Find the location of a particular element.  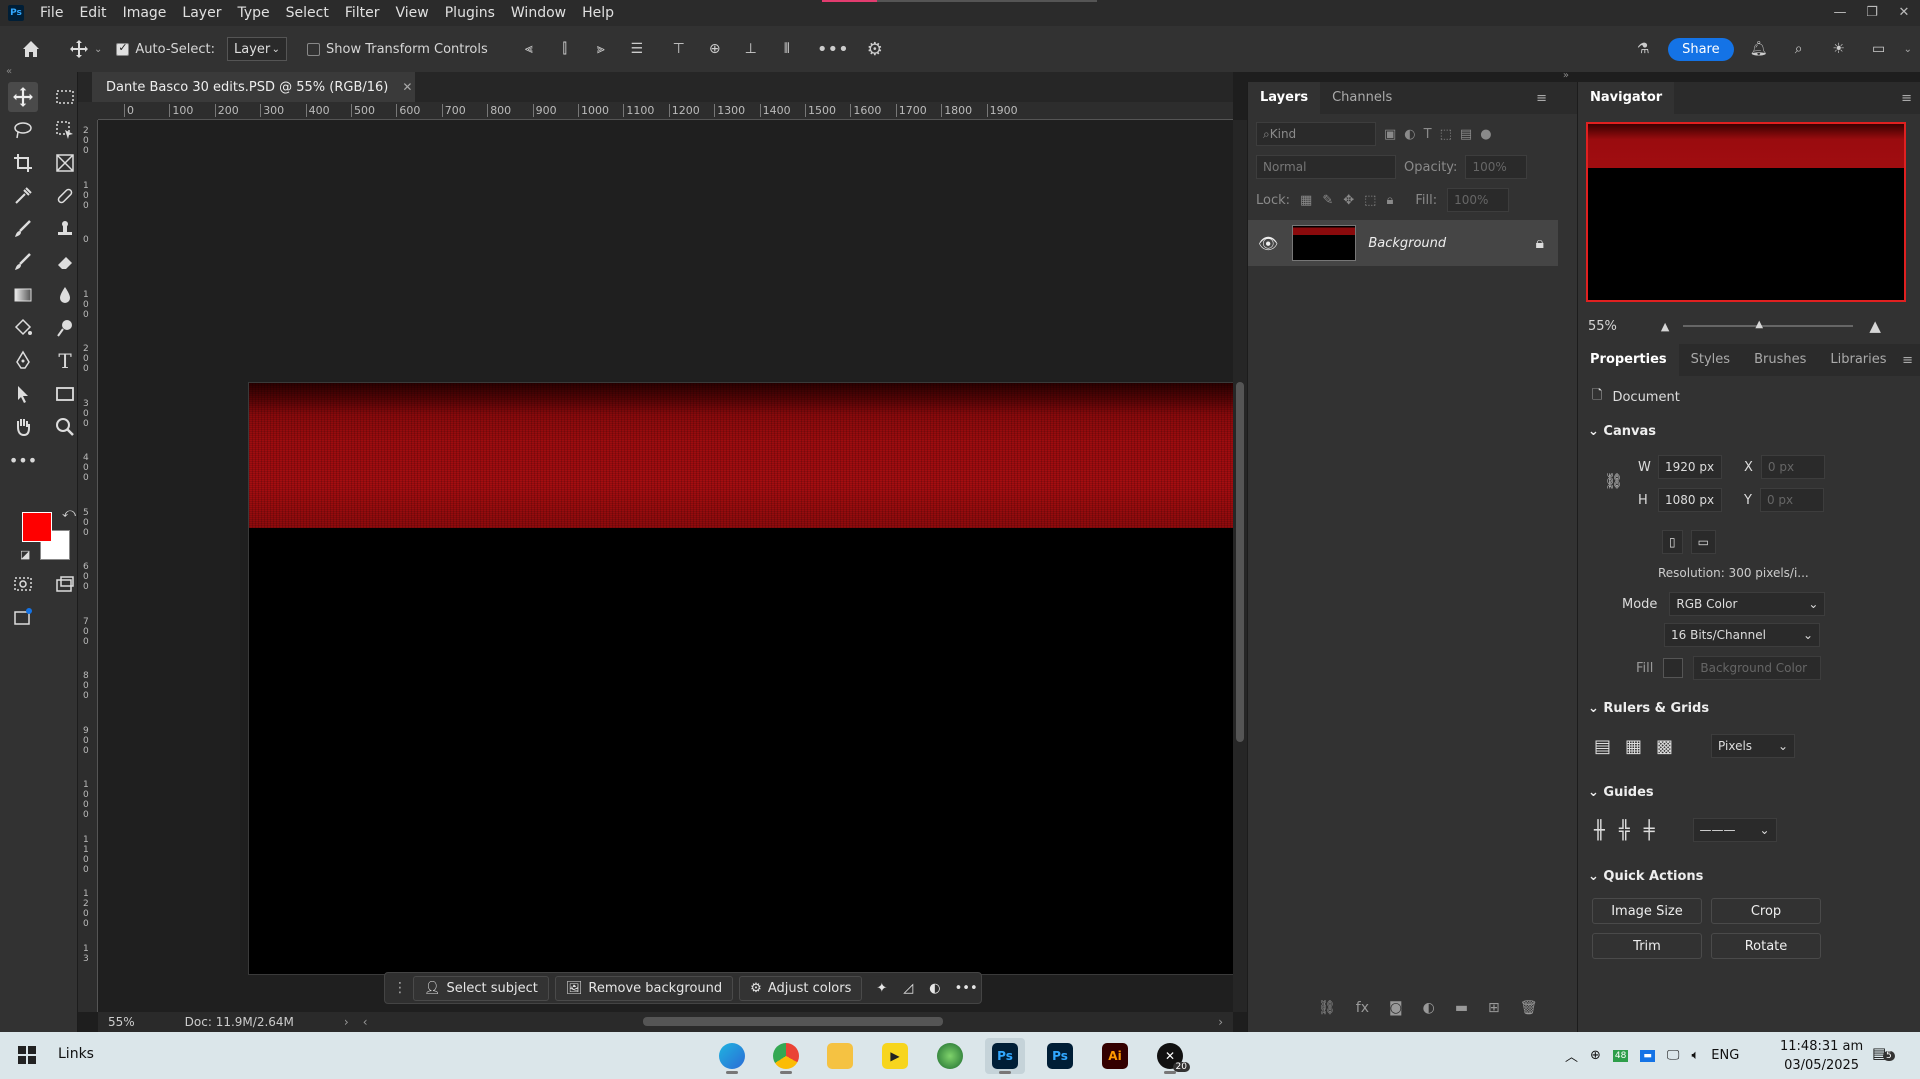

drag-handle-icon: ⋮ is located at coordinates (400, 988).